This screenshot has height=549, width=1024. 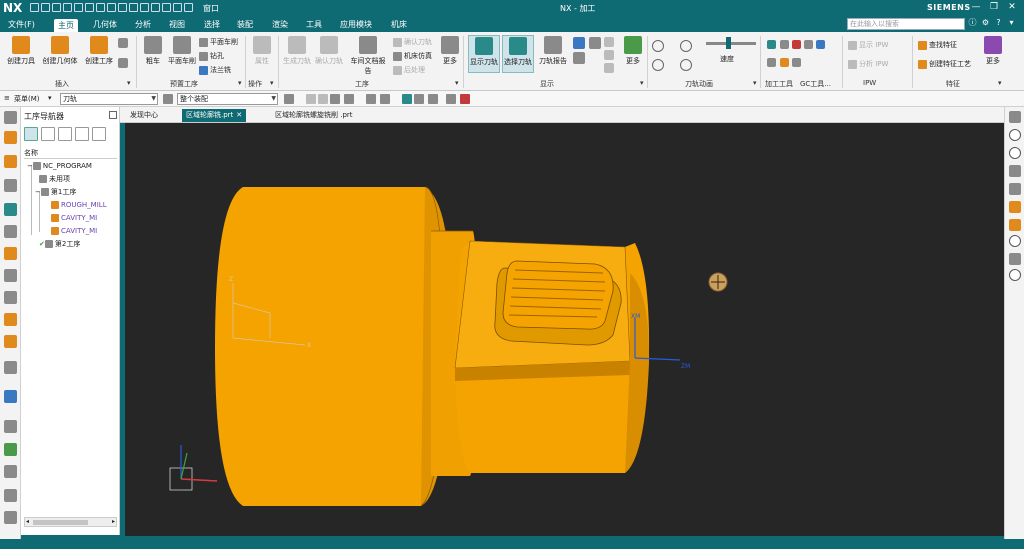 I want to click on copy-icon, so click(x=78, y=7).